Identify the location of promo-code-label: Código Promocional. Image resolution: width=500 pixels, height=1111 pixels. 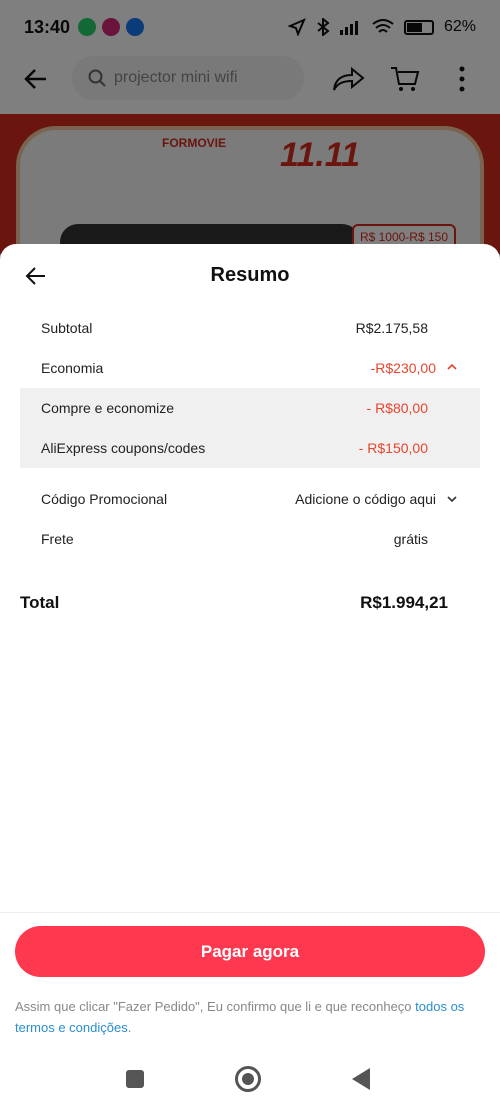
(104, 499).